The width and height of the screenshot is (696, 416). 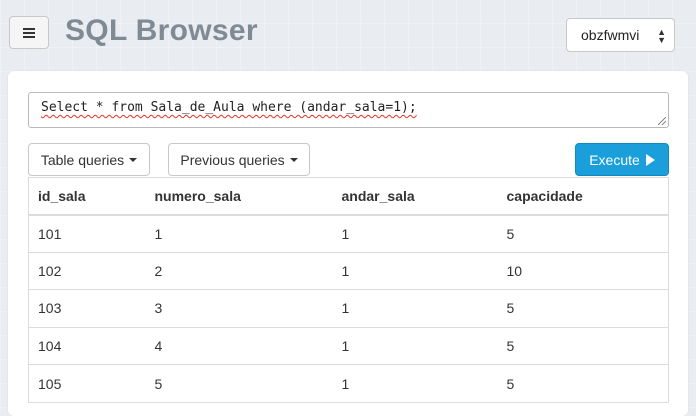 What do you see at coordinates (239, 345) in the screenshot?
I see `cell-numero-sala: 4` at bounding box center [239, 345].